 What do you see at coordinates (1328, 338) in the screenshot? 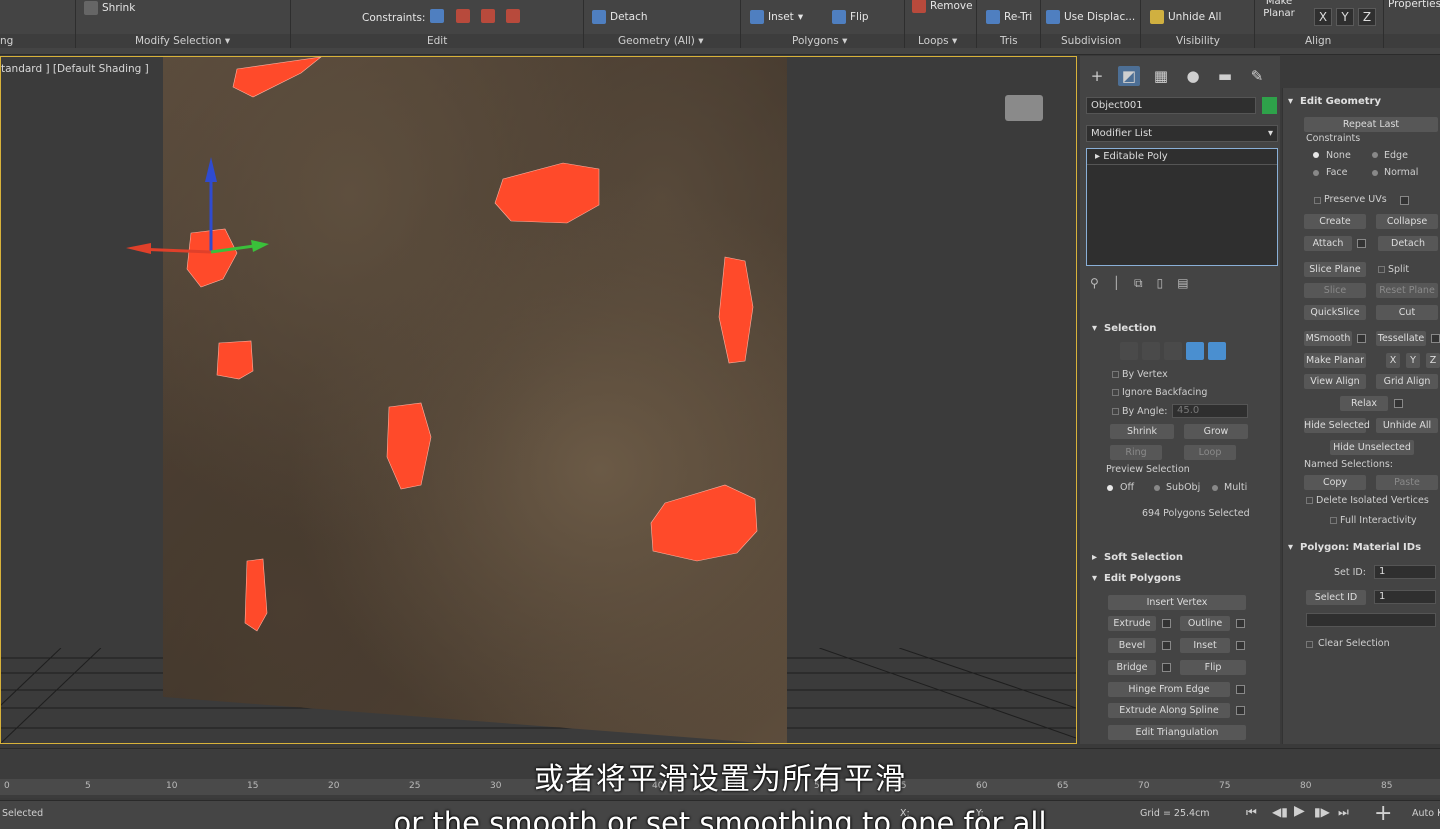
I see `msmooth-button: MSmooth` at bounding box center [1328, 338].